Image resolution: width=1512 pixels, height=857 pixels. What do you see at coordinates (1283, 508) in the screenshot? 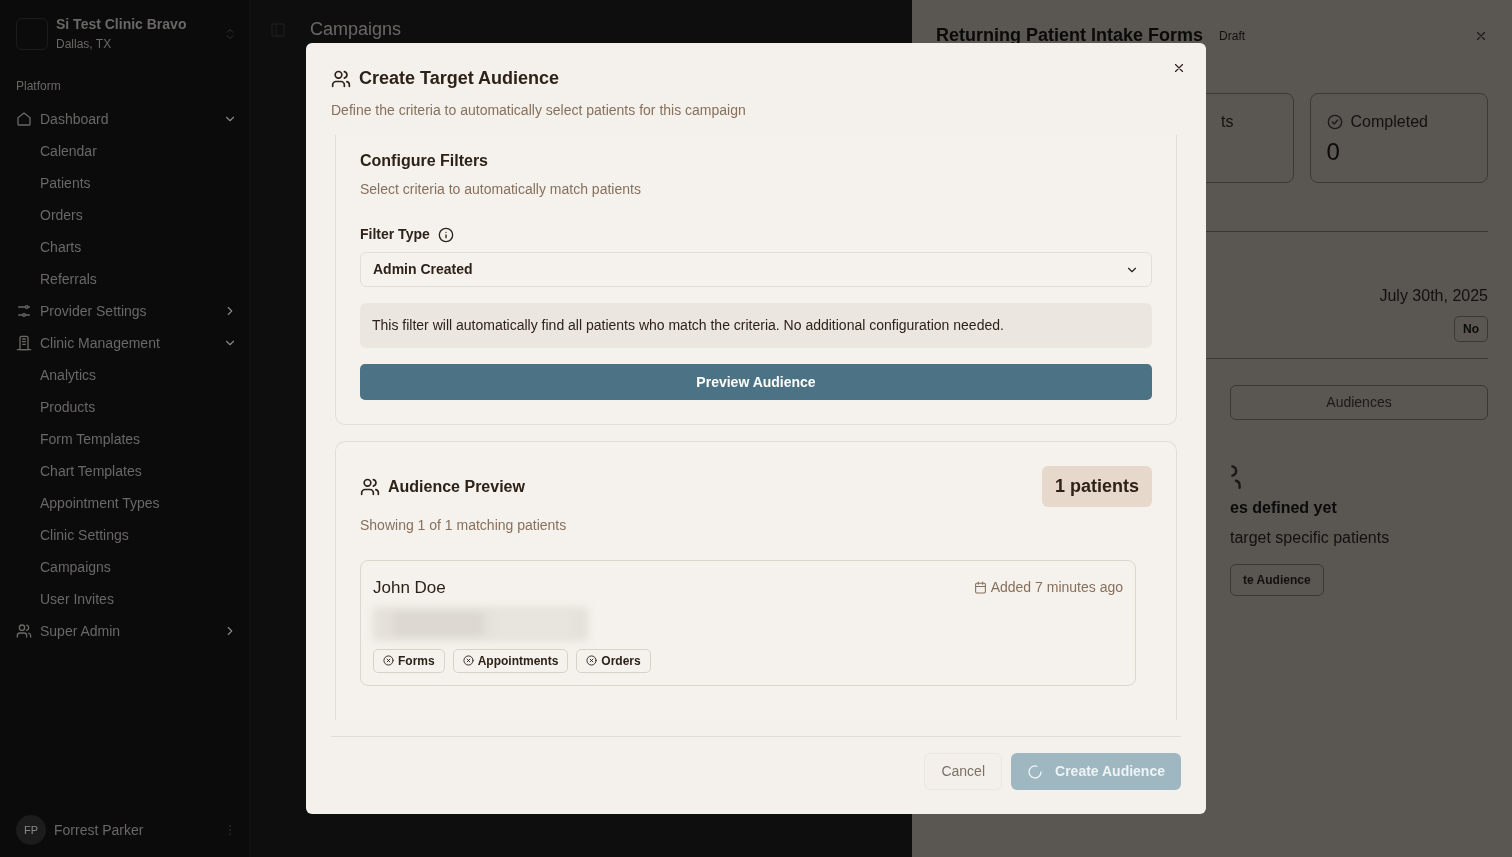
I see `empty-title: es defined yet` at bounding box center [1283, 508].